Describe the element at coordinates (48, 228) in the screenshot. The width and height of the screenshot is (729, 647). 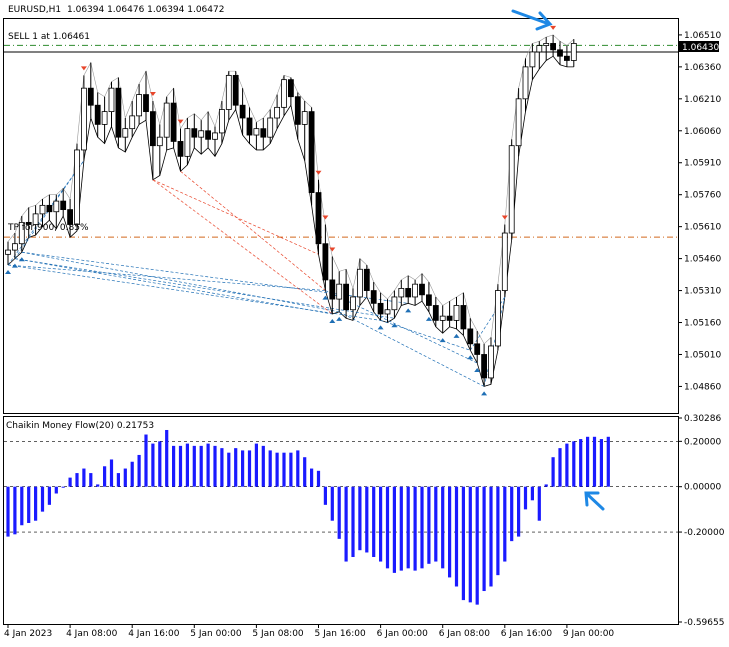
I see `take-profit-label: TP for 900, 0.85%` at that location.